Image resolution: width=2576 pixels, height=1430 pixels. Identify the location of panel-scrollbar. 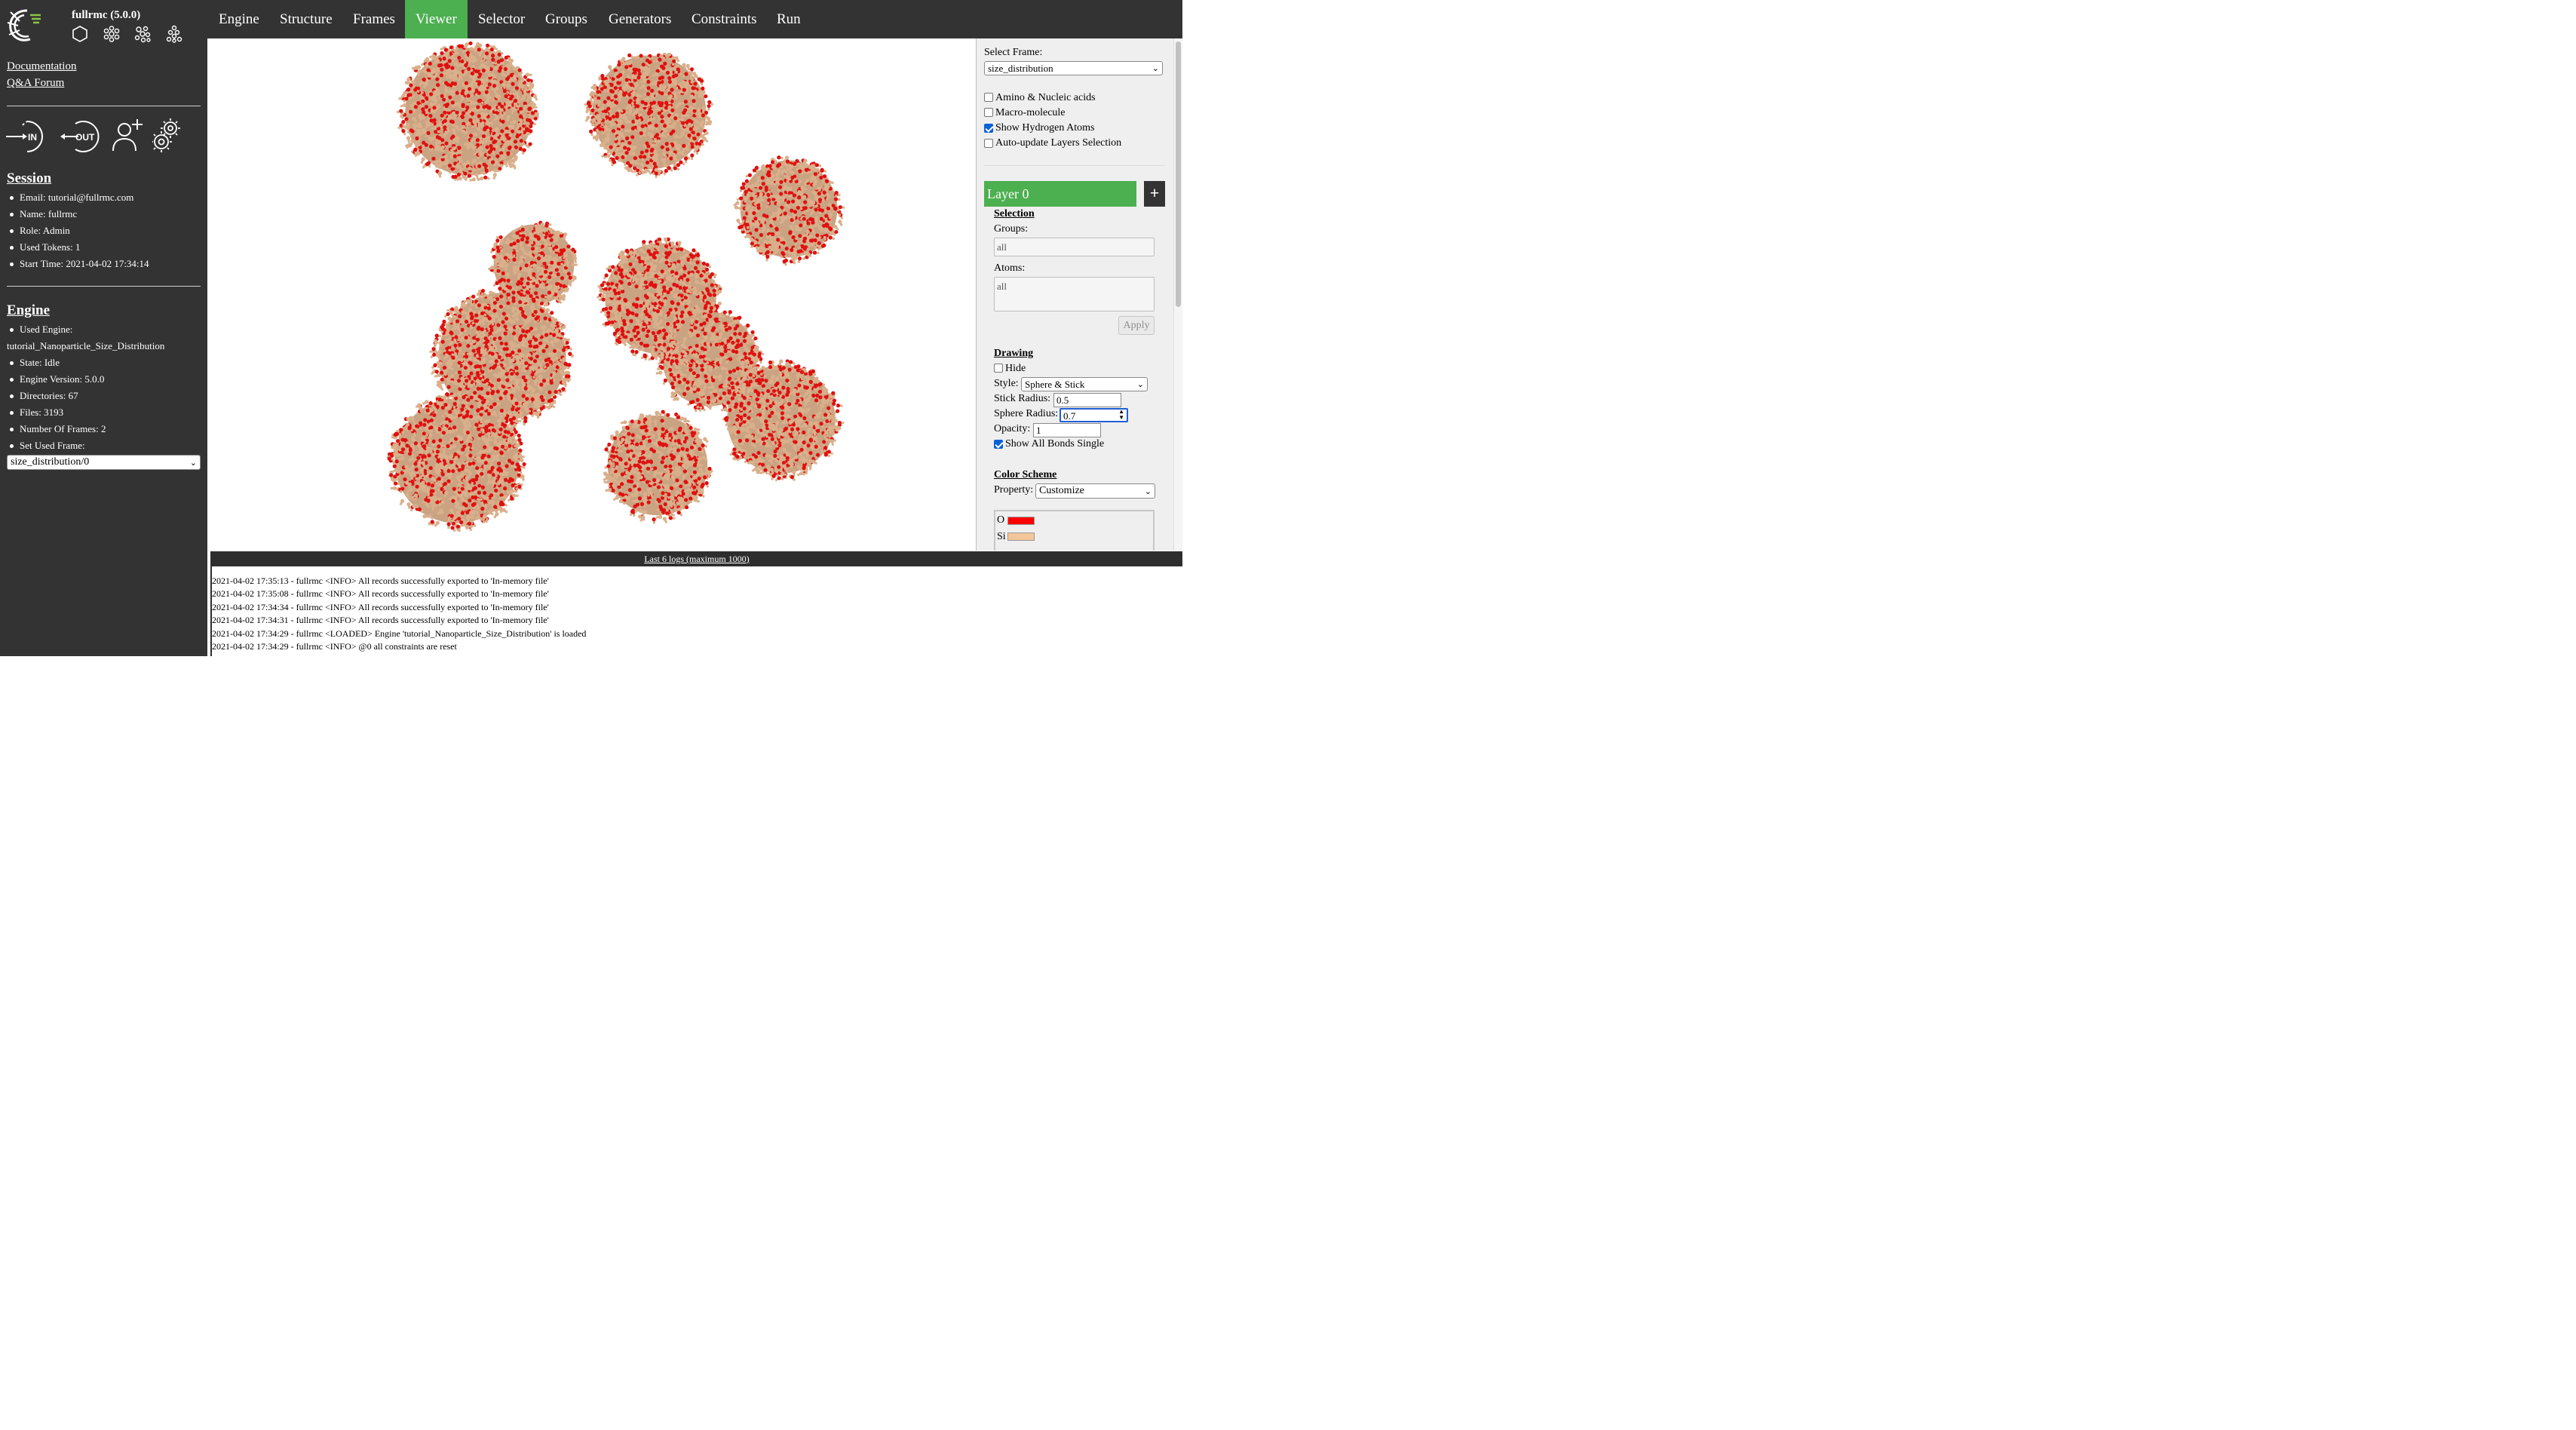
(1177, 294).